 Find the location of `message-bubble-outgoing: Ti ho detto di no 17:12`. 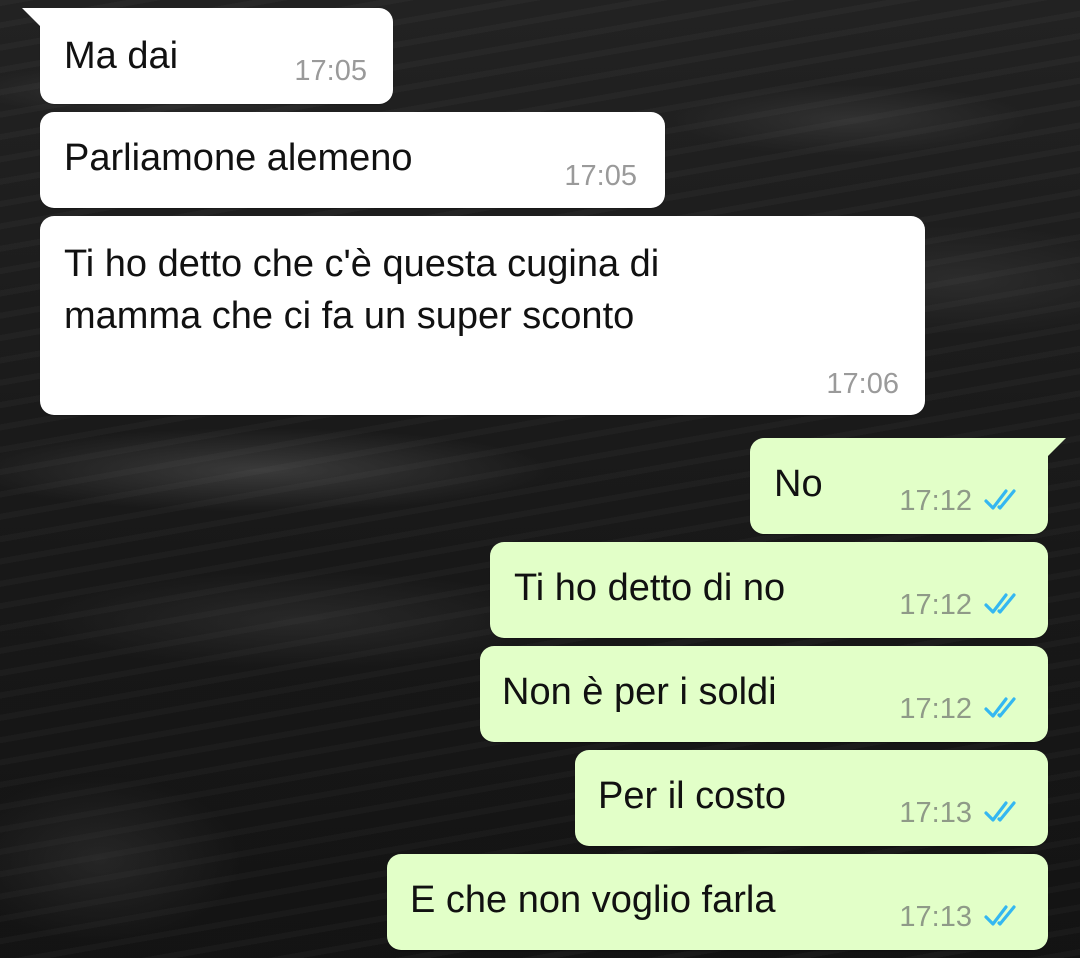

message-bubble-outgoing: Ti ho detto di no 17:12 is located at coordinates (769, 590).